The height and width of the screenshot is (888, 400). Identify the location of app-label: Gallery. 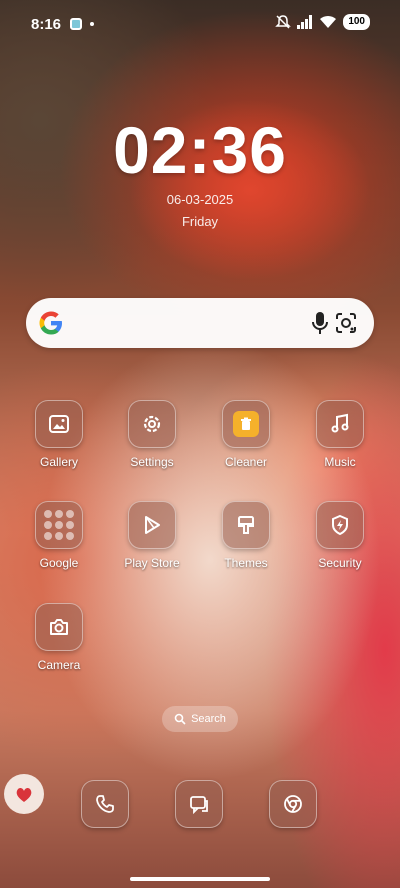
(58, 462).